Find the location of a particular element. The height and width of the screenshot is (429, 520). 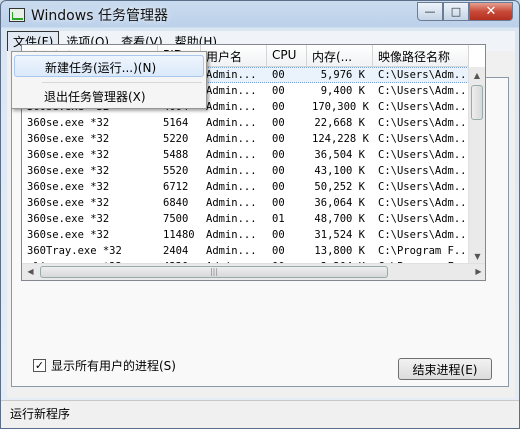

process-memory: 36,504 K is located at coordinates (339, 155).